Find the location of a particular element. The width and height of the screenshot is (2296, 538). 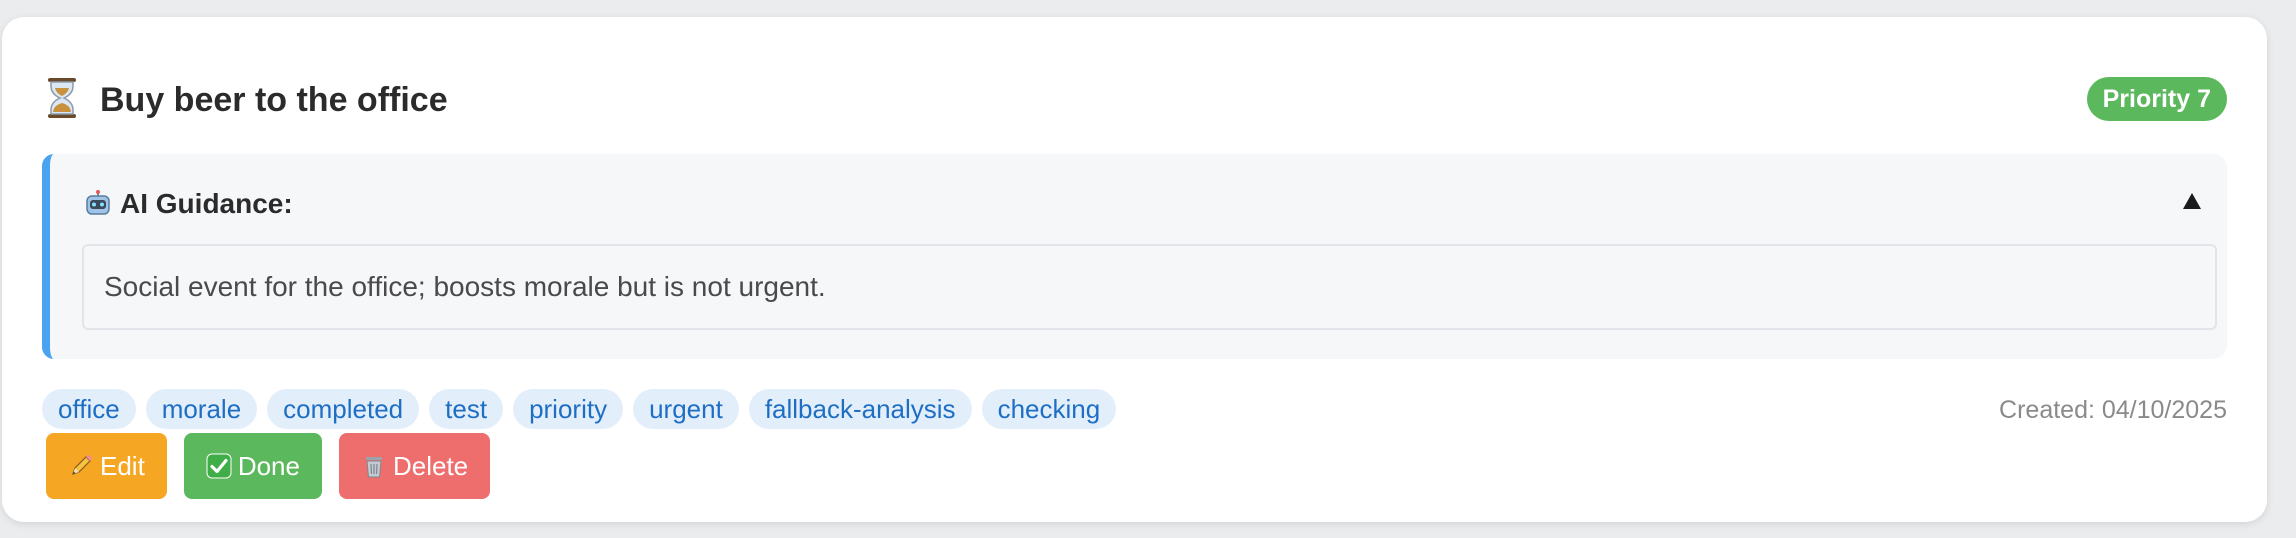

delete-label: Delete is located at coordinates (430, 466).